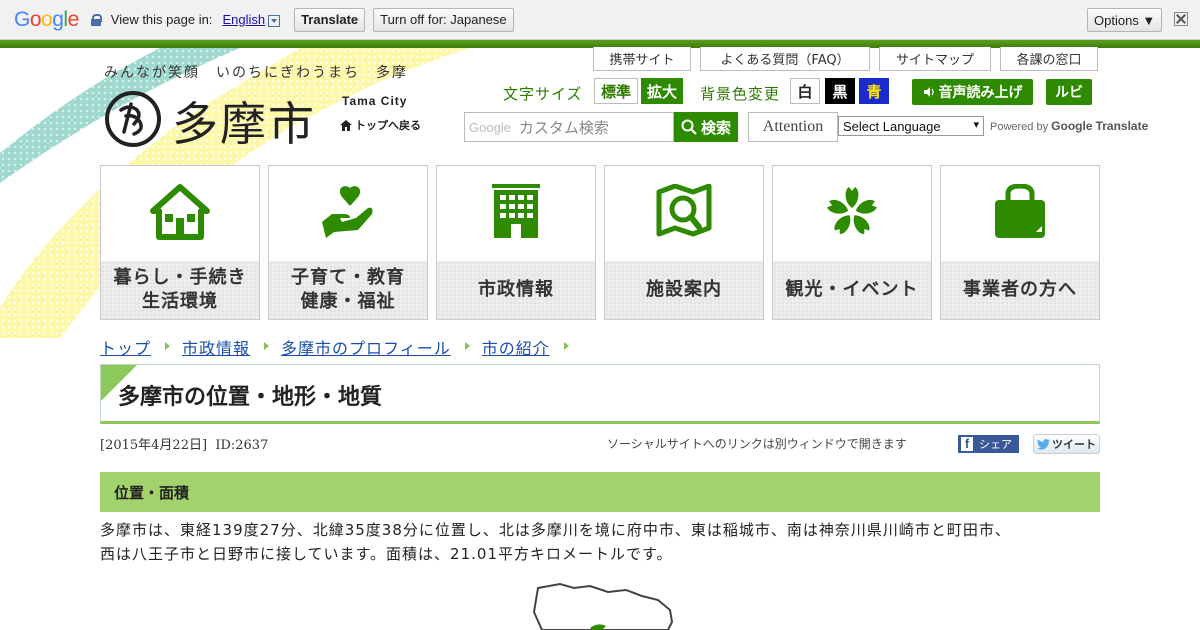 This screenshot has width=1200, height=630. Describe the element at coordinates (250, 397) in the screenshot. I see `page-title: 多摩市の位置・地形・地質` at that location.